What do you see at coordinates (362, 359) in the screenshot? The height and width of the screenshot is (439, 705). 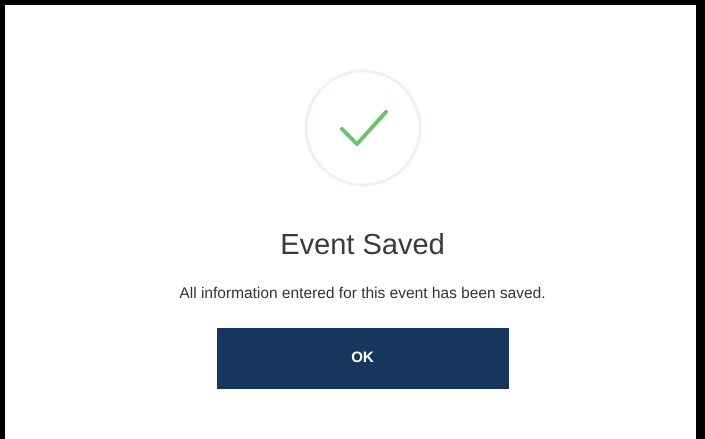 I see `ok-button: OK` at bounding box center [362, 359].